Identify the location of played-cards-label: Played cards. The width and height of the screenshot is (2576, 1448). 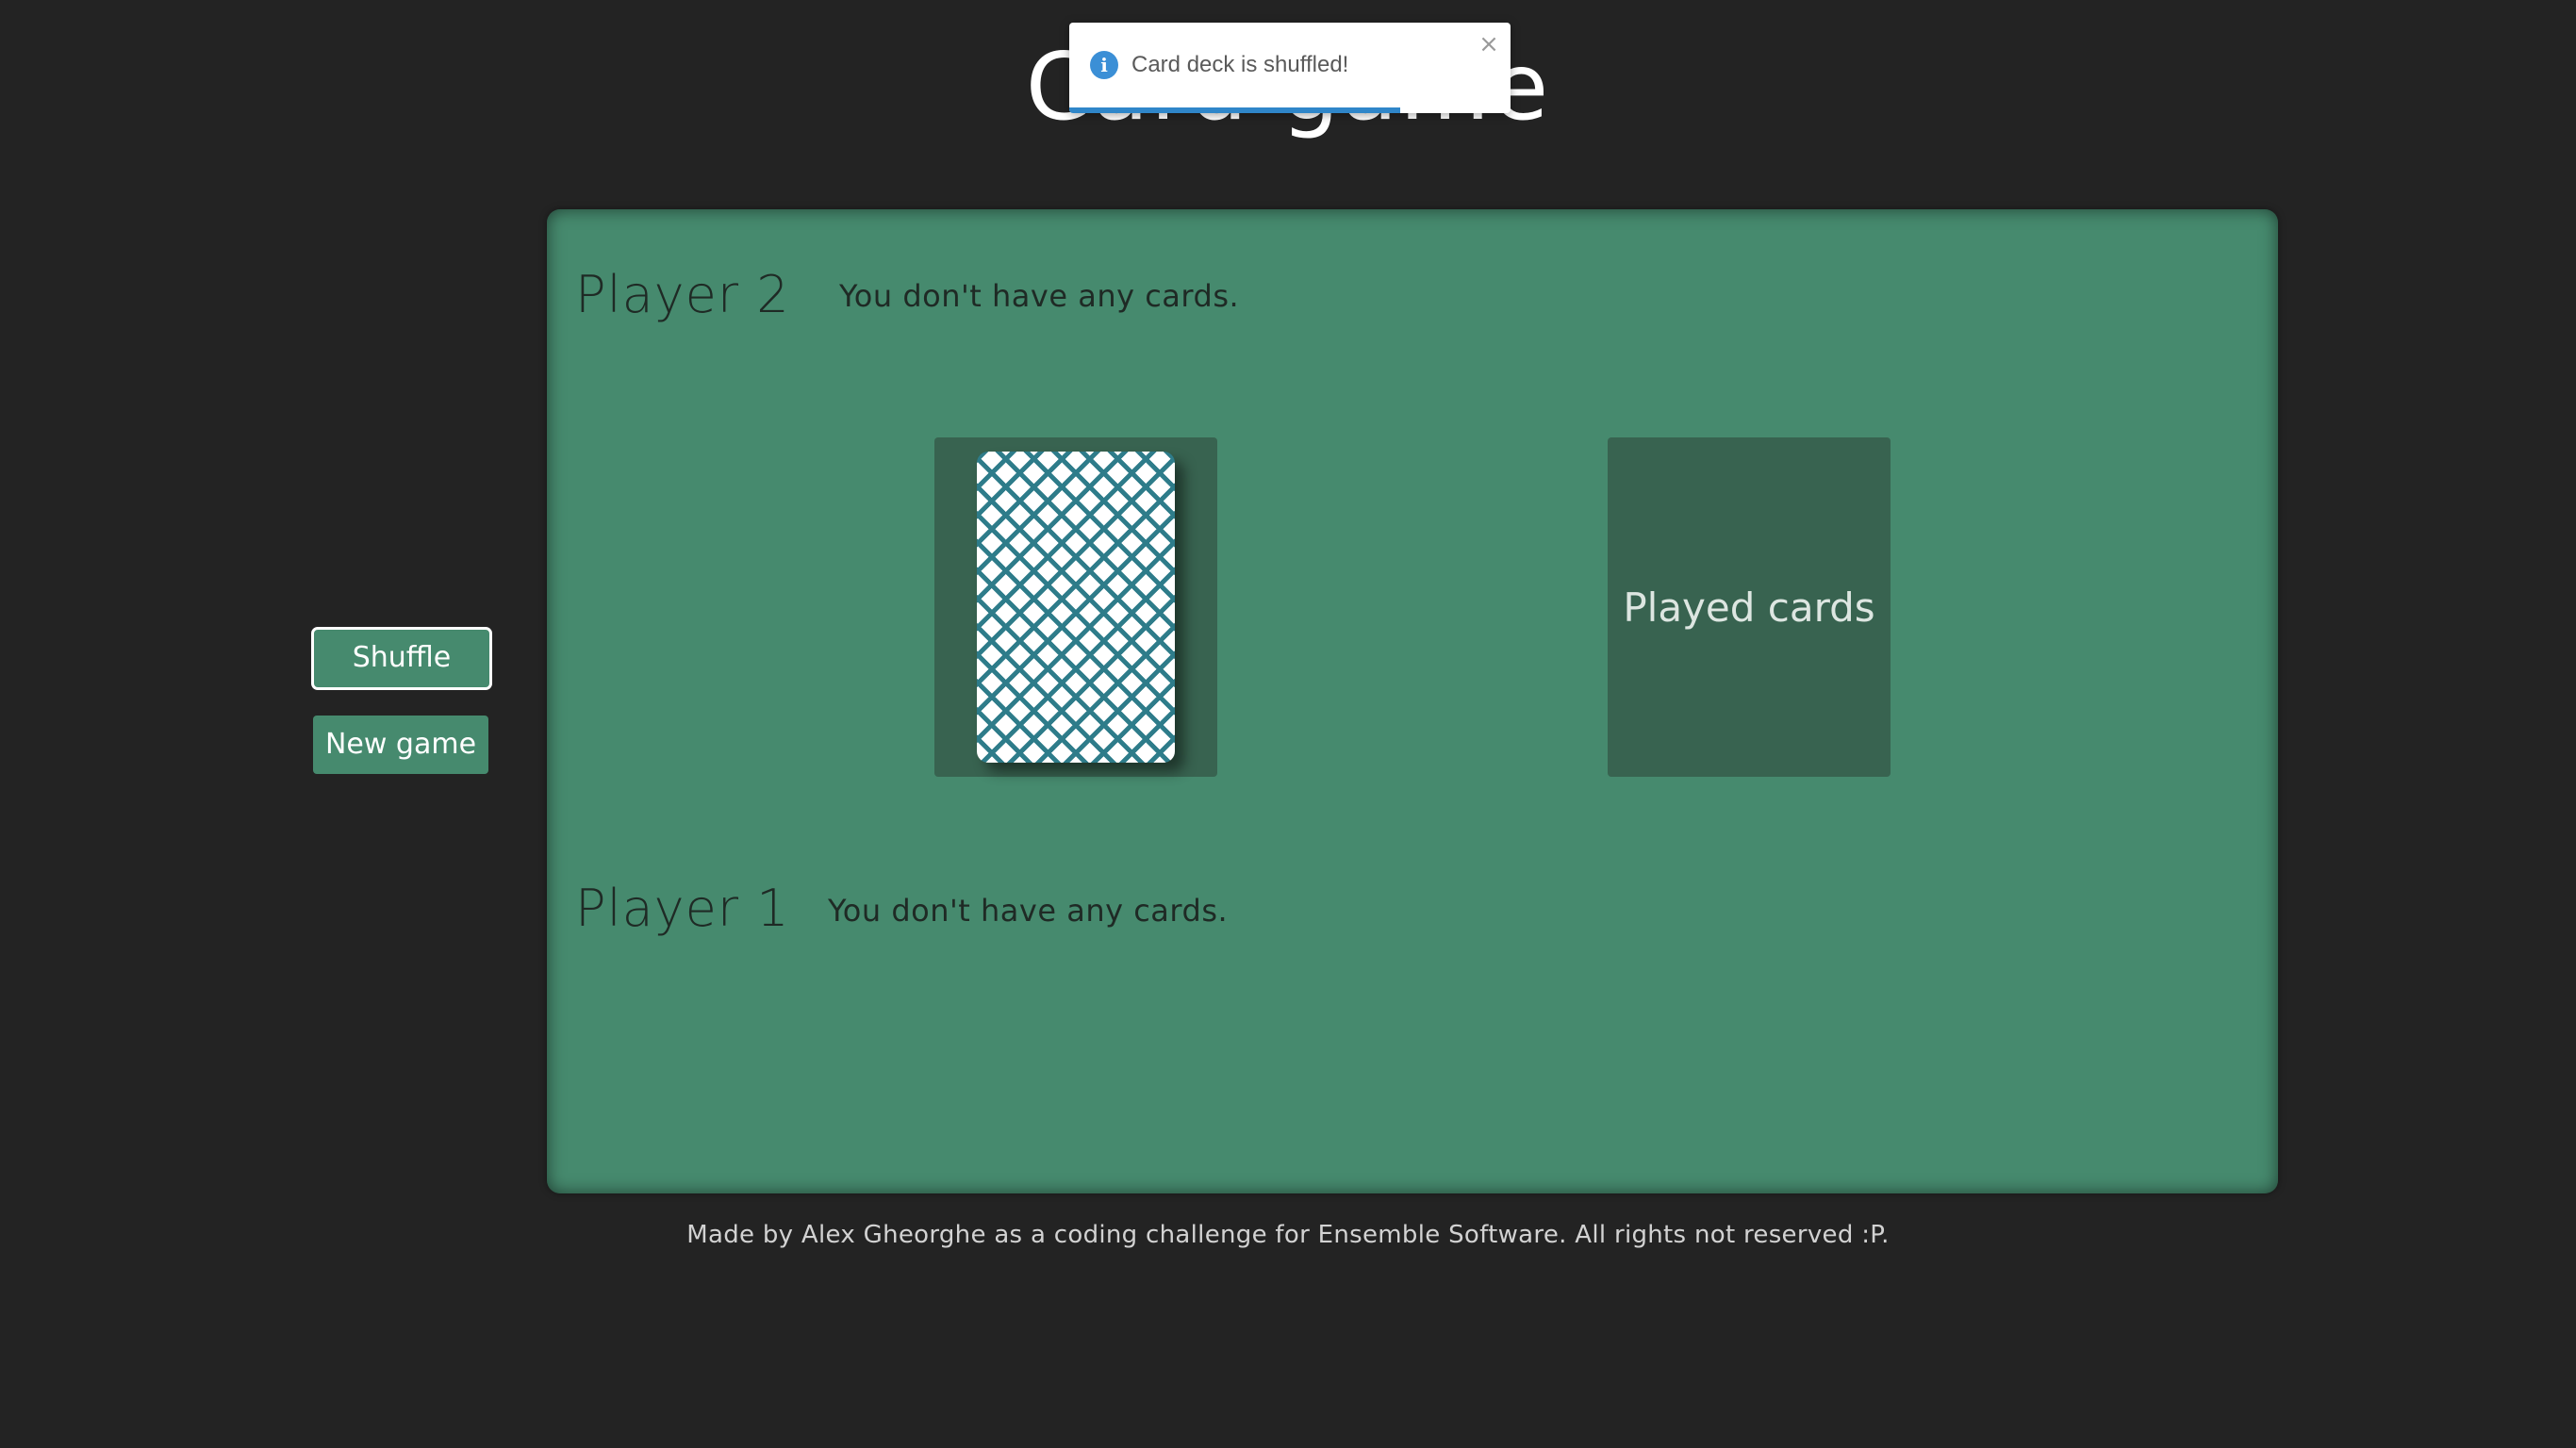
(1749, 607).